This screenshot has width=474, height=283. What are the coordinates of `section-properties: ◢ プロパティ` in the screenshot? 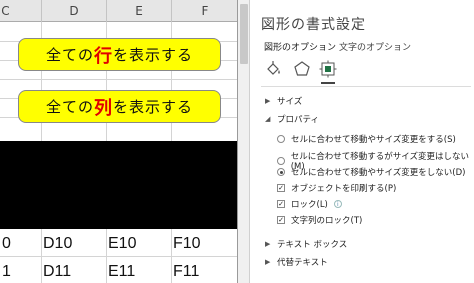 It's located at (292, 119).